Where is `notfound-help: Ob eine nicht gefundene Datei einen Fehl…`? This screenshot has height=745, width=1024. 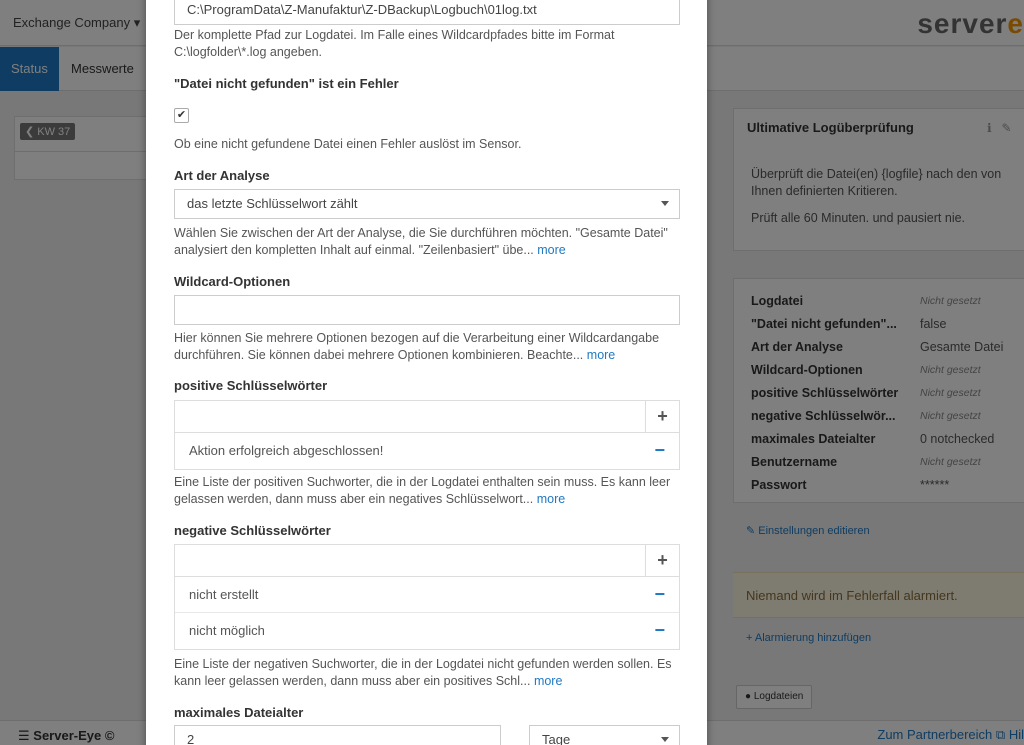 notfound-help: Ob eine nicht gefundene Datei einen Fehl… is located at coordinates (348, 144).